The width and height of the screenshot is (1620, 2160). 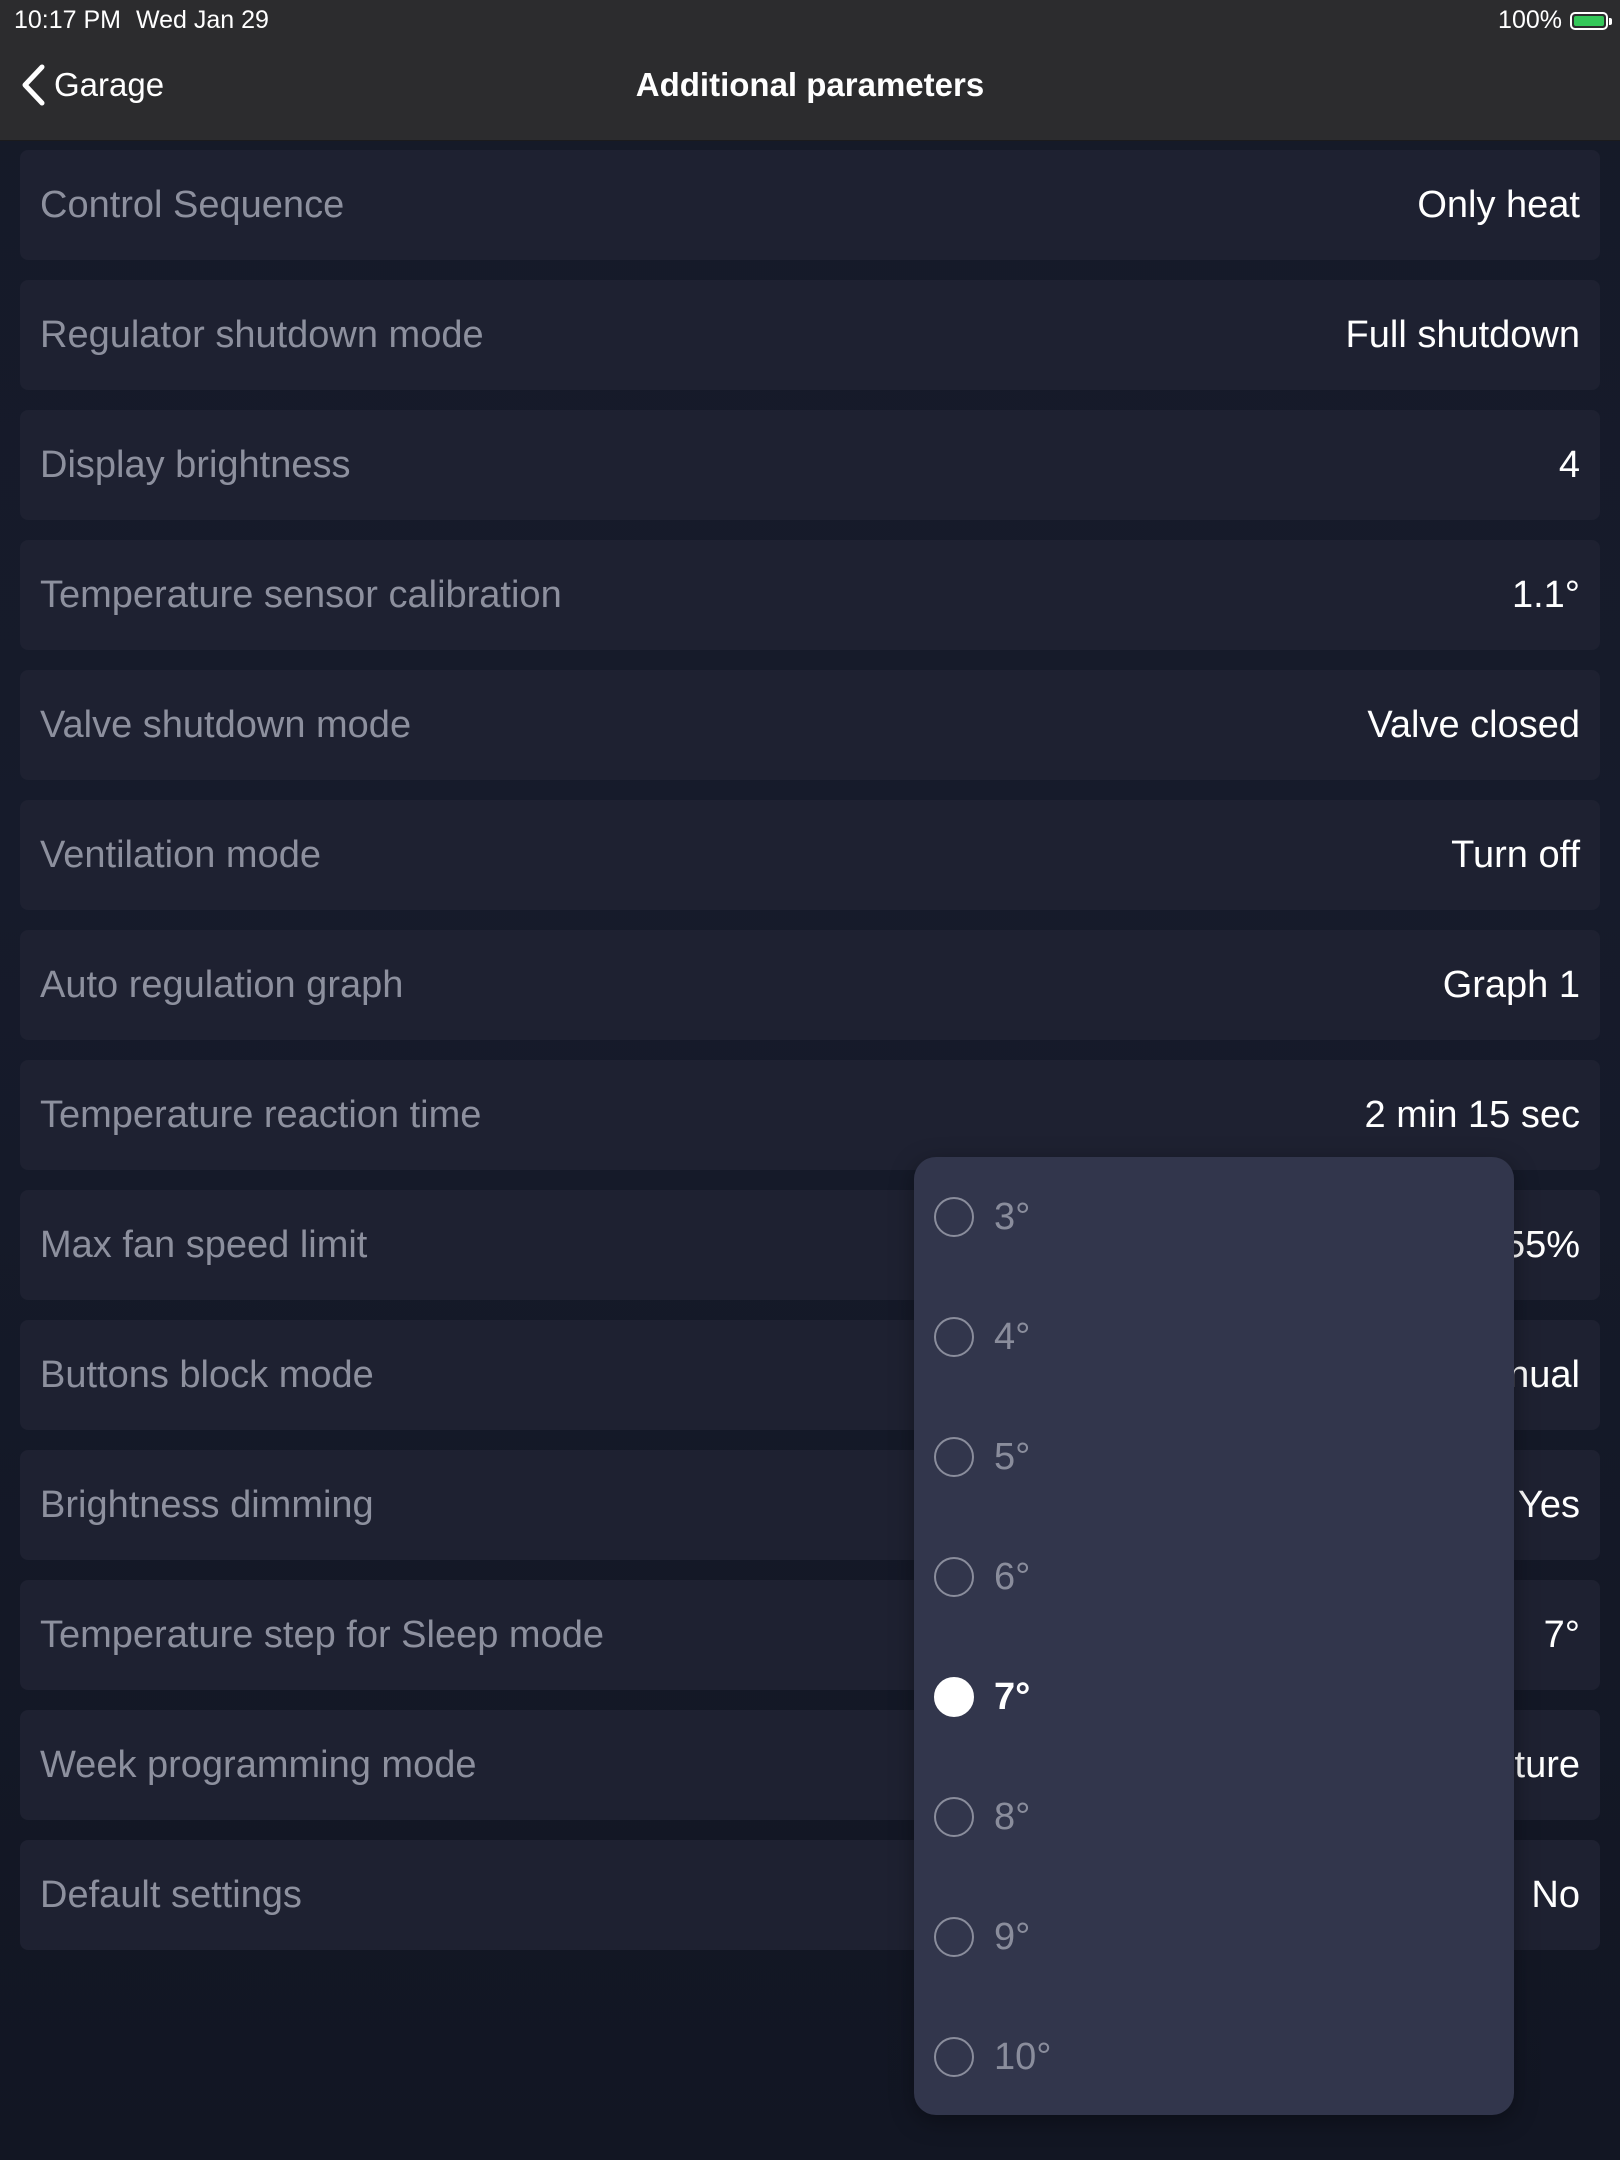 What do you see at coordinates (1012, 1817) in the screenshot?
I see `picker-option-label: 8°` at bounding box center [1012, 1817].